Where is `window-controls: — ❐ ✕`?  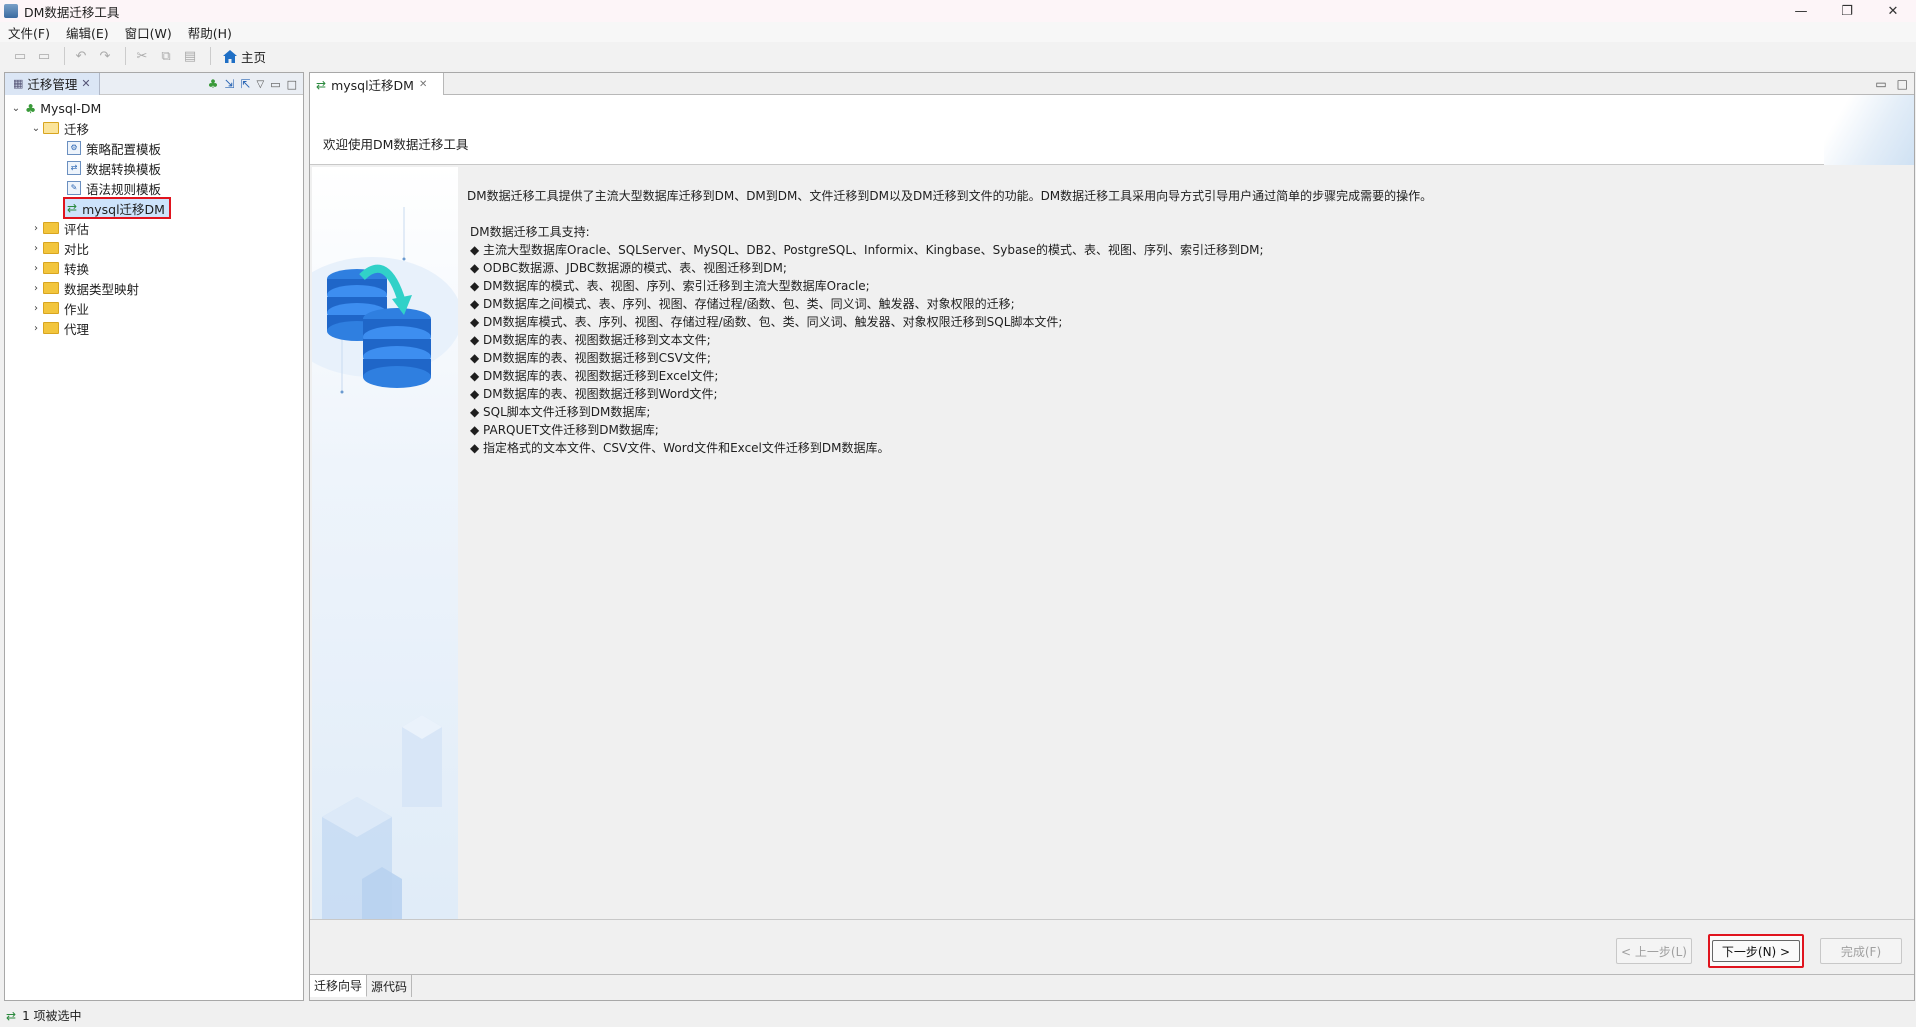 window-controls: — ❐ ✕ is located at coordinates (1847, 11).